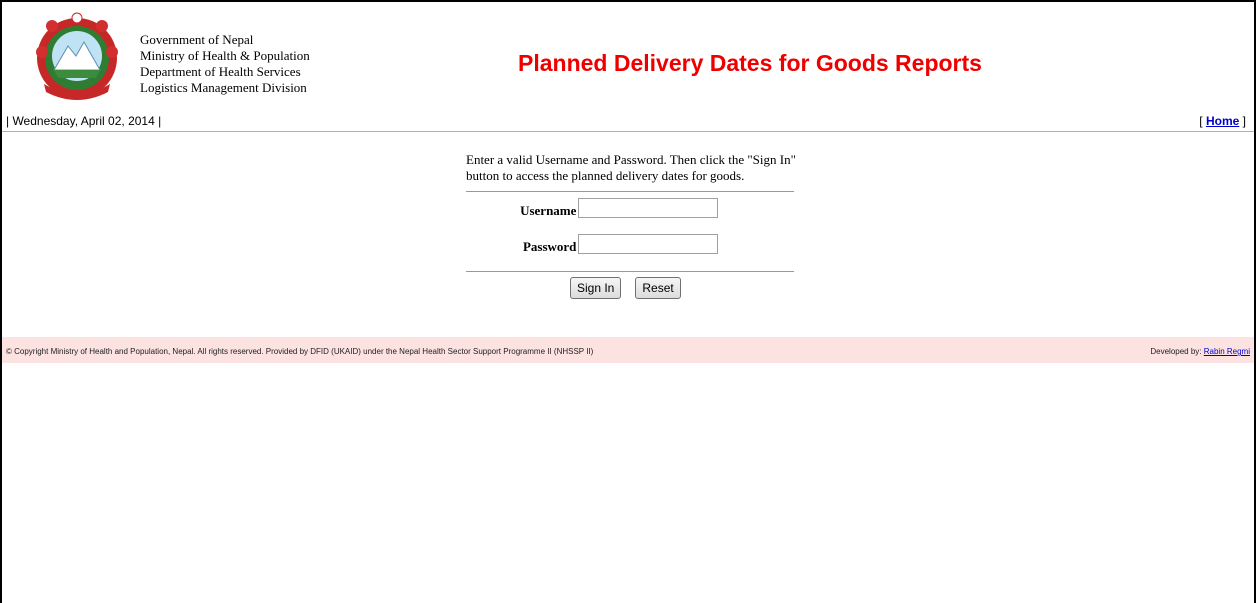 The image size is (1256, 603). I want to click on gov-line-3: Department of Health Services, so click(220, 71).